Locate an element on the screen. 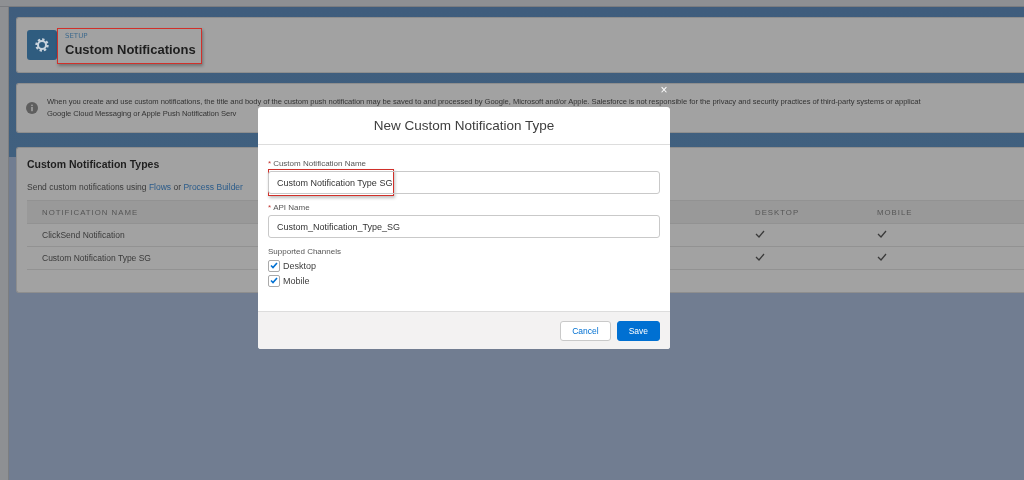 The height and width of the screenshot is (480, 1024). page-title: Custom Notifications is located at coordinates (130, 49).